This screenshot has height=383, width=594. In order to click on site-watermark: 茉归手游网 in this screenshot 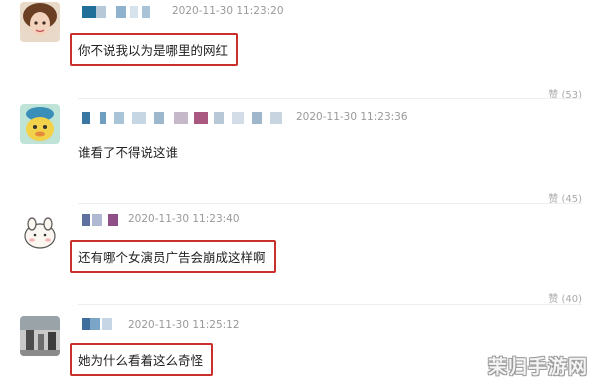, I will do `click(537, 367)`.